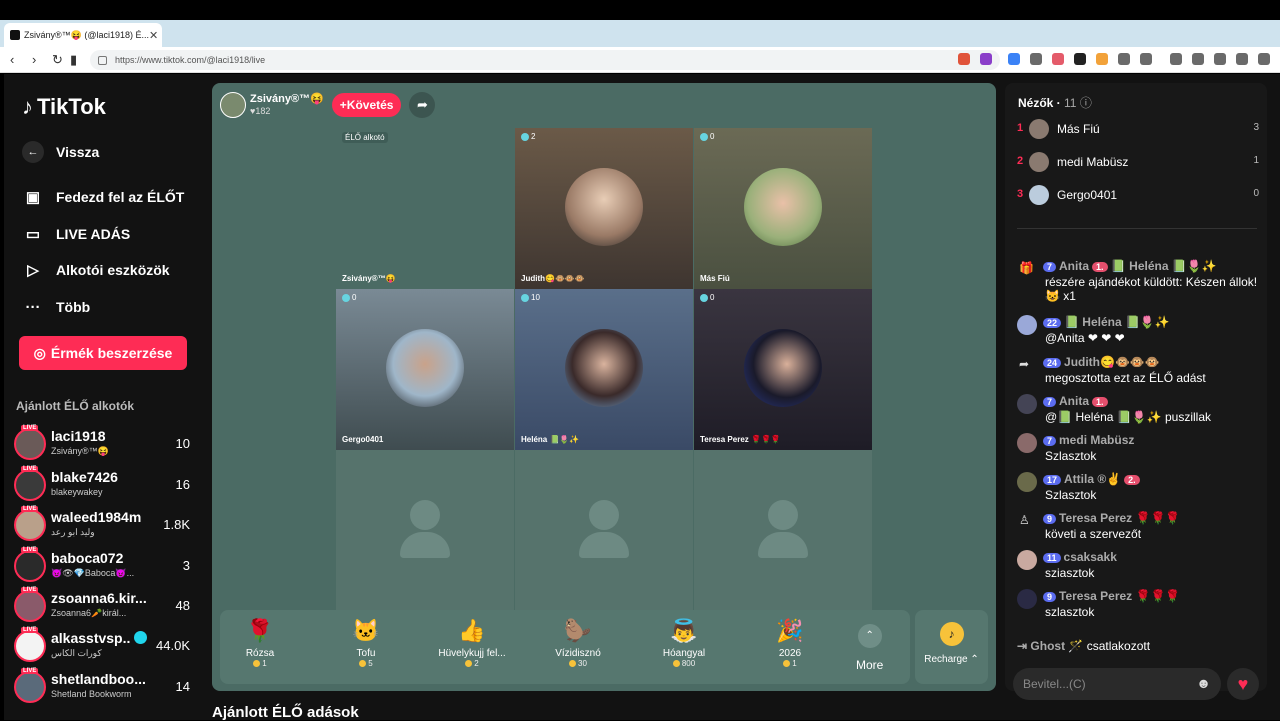 The image size is (1280, 721). Describe the element at coordinates (869, 648) in the screenshot. I see `more-gifts-button: ⌃ More` at that location.